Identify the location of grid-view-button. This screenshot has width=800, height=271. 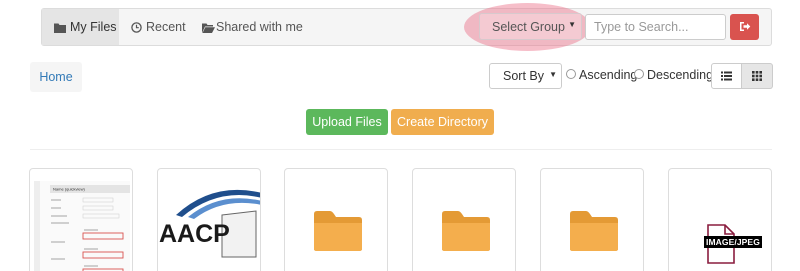
(757, 76).